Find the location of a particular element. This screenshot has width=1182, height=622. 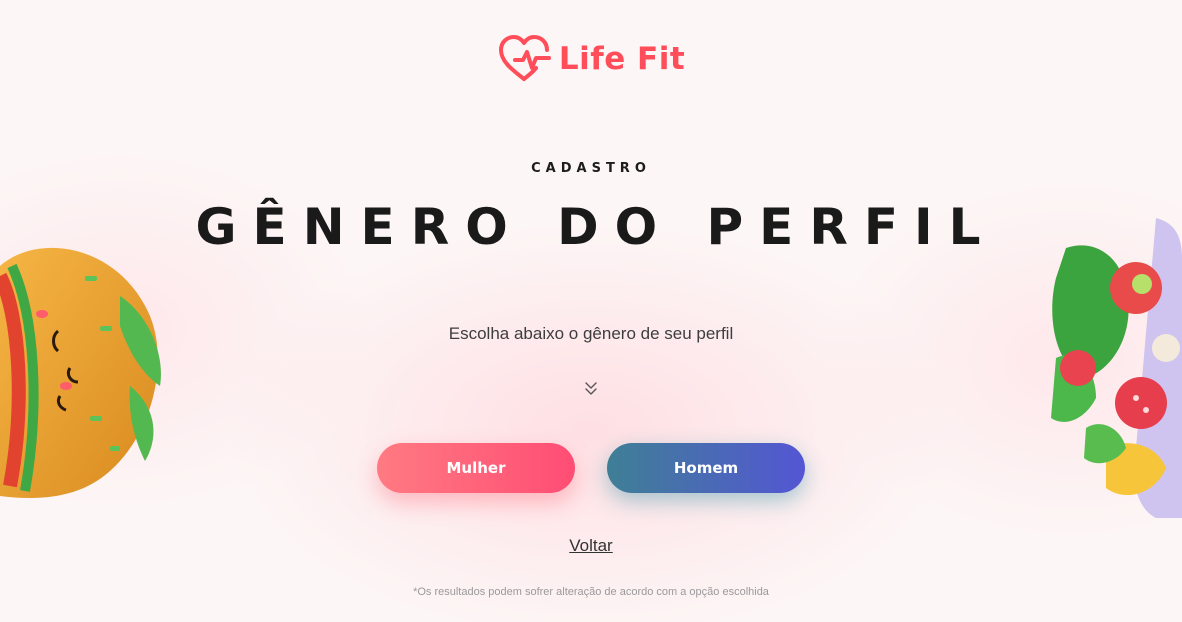

double-chevron-down-icon is located at coordinates (591, 388).